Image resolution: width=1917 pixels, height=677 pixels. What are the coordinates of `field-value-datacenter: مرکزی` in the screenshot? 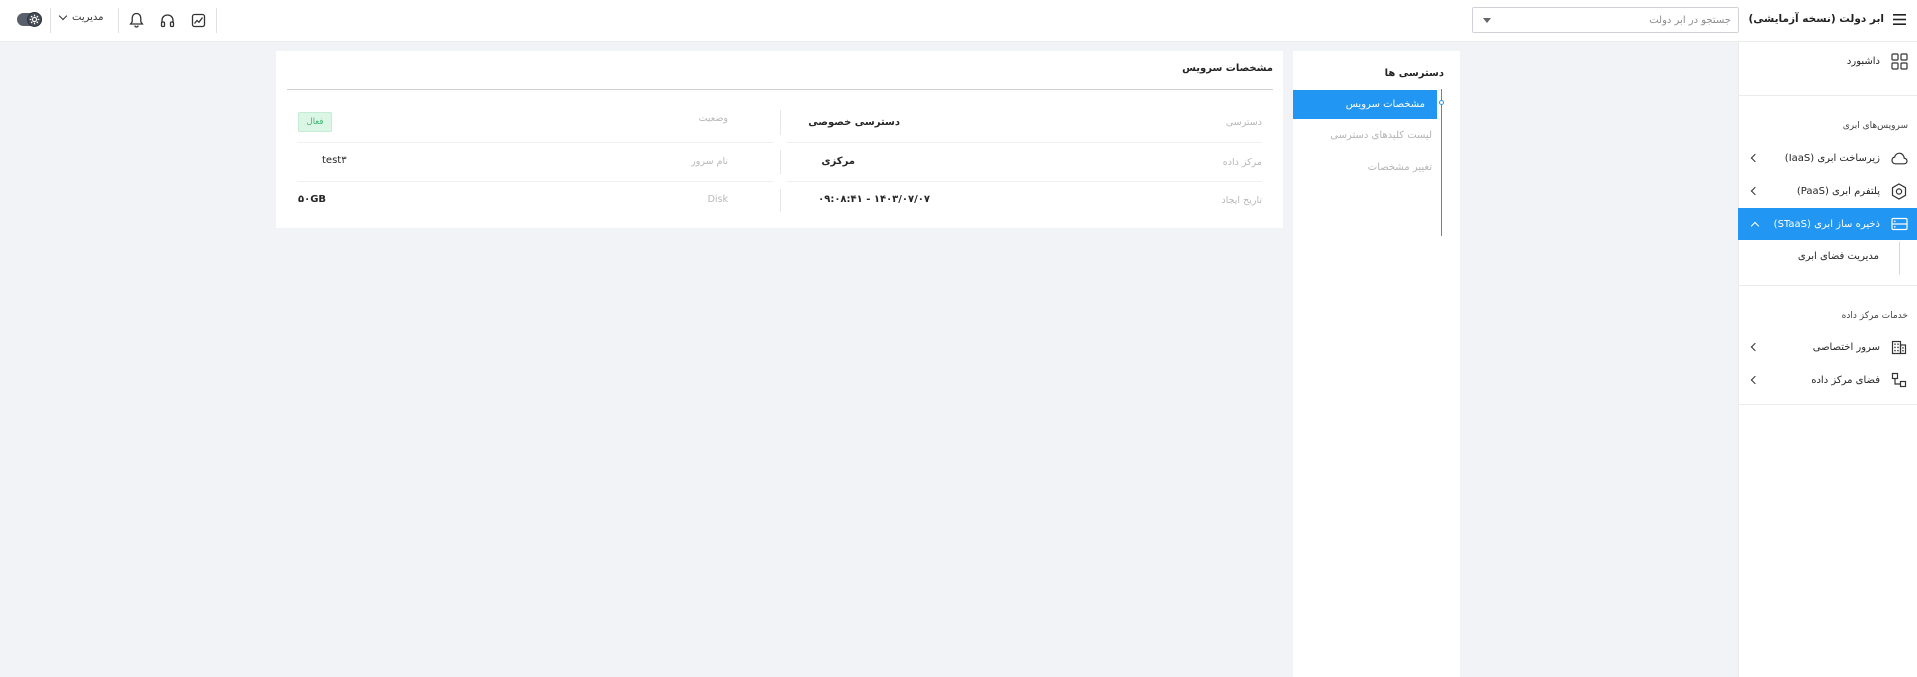 It's located at (838, 161).